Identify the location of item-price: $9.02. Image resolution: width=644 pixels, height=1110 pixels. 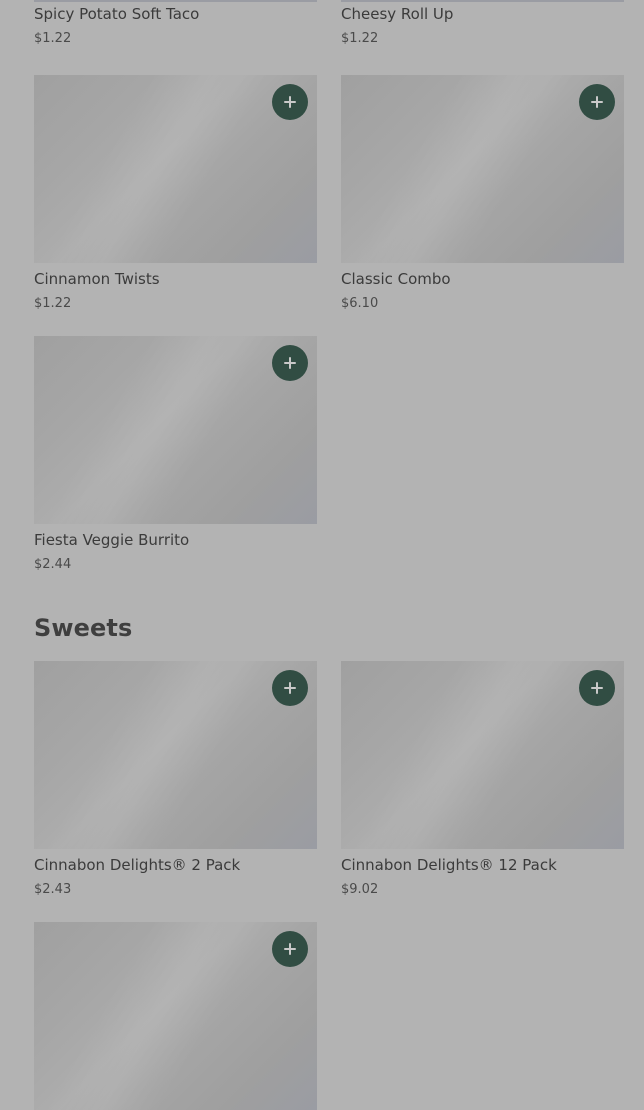
(360, 889).